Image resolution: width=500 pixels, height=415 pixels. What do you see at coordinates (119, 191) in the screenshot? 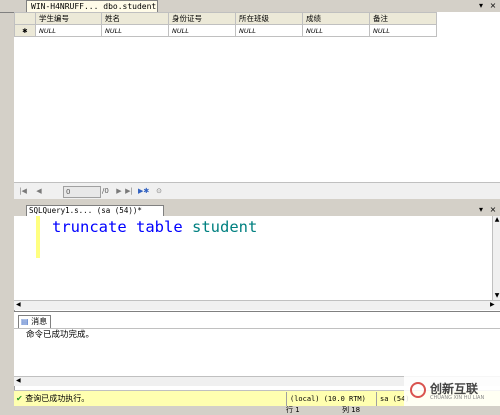
I see `next-record-icon: ▶` at bounding box center [119, 191].